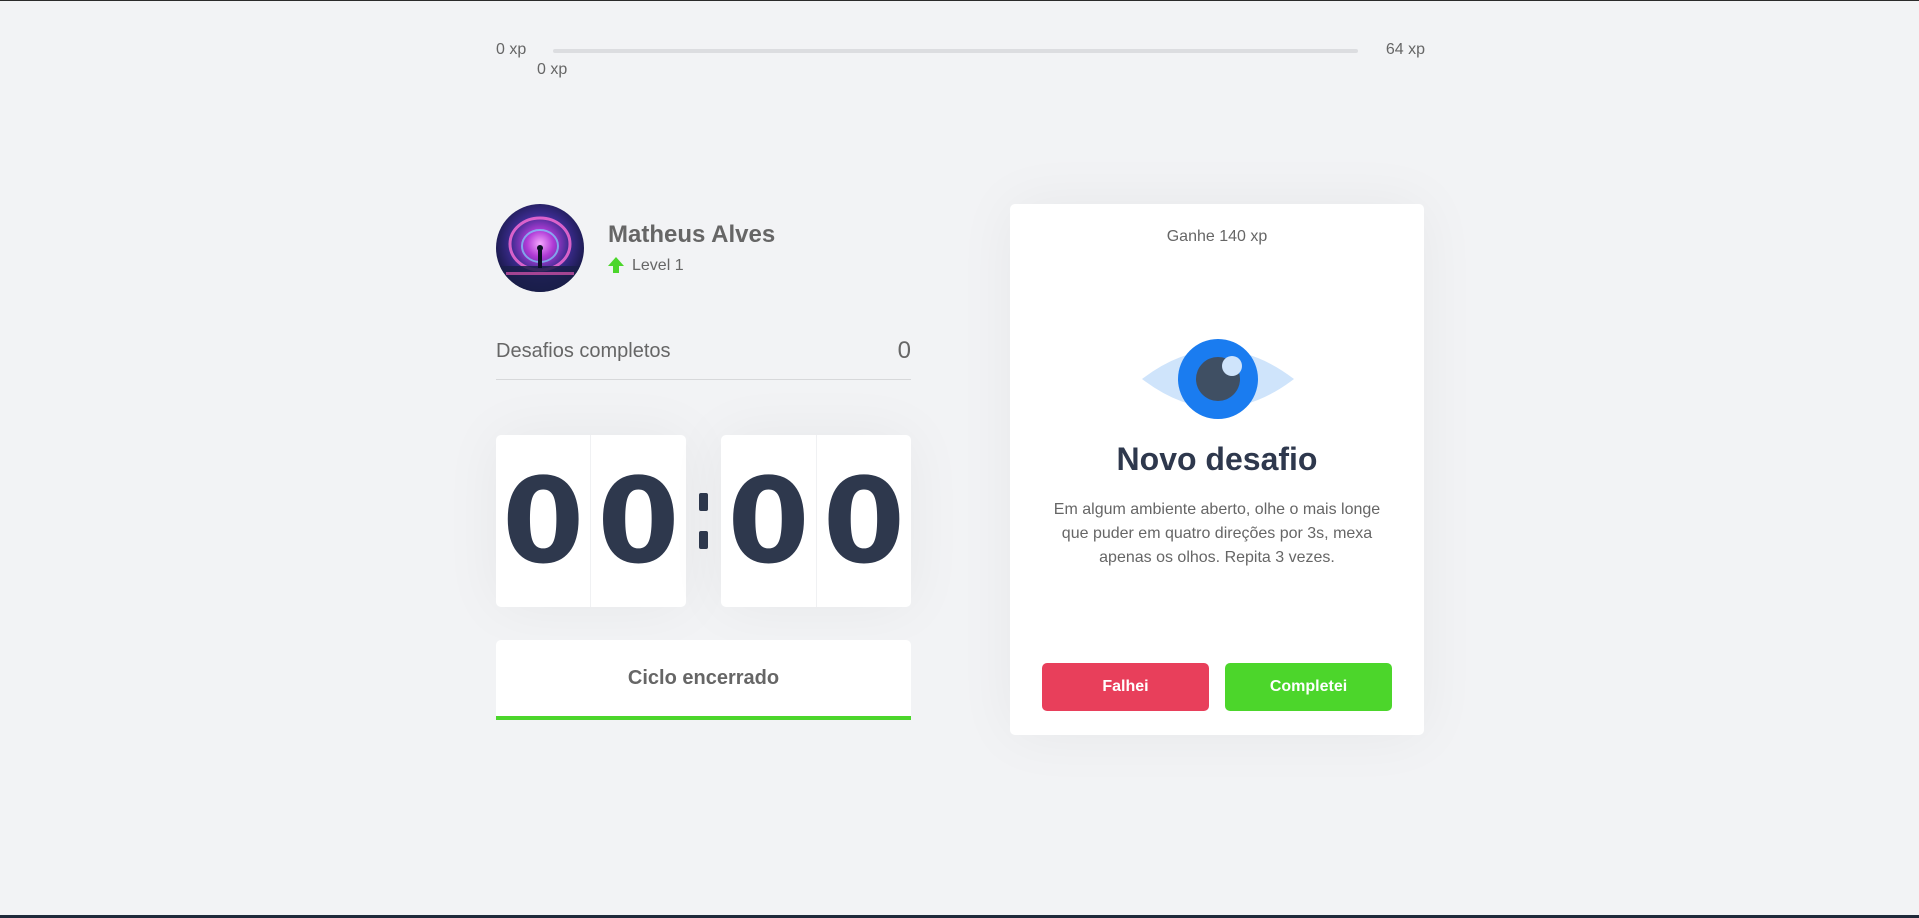  Describe the element at coordinates (552, 69) in the screenshot. I see `xp-current-label: 0 xp` at that location.